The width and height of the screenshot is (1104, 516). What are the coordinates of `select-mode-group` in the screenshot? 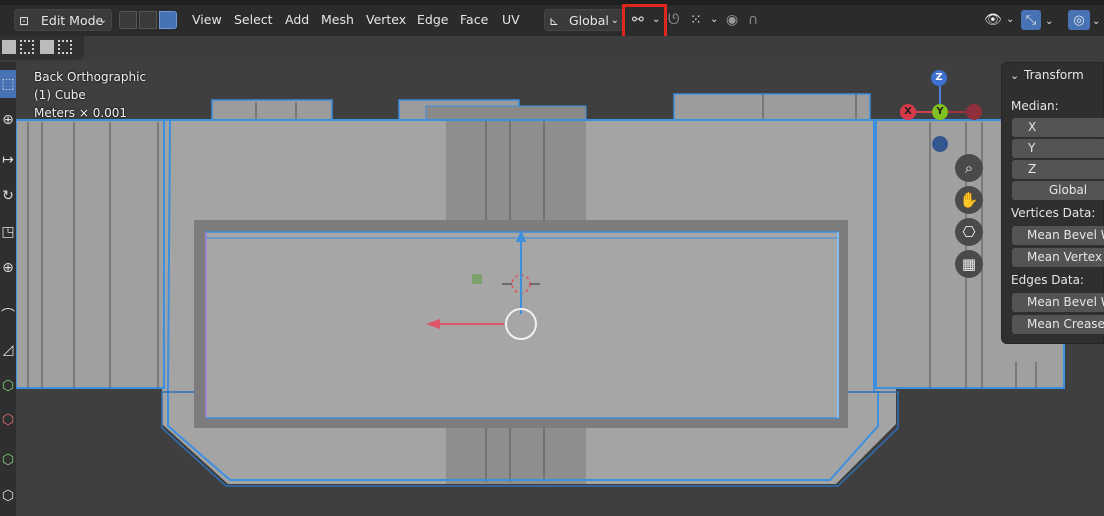 It's located at (149, 20).